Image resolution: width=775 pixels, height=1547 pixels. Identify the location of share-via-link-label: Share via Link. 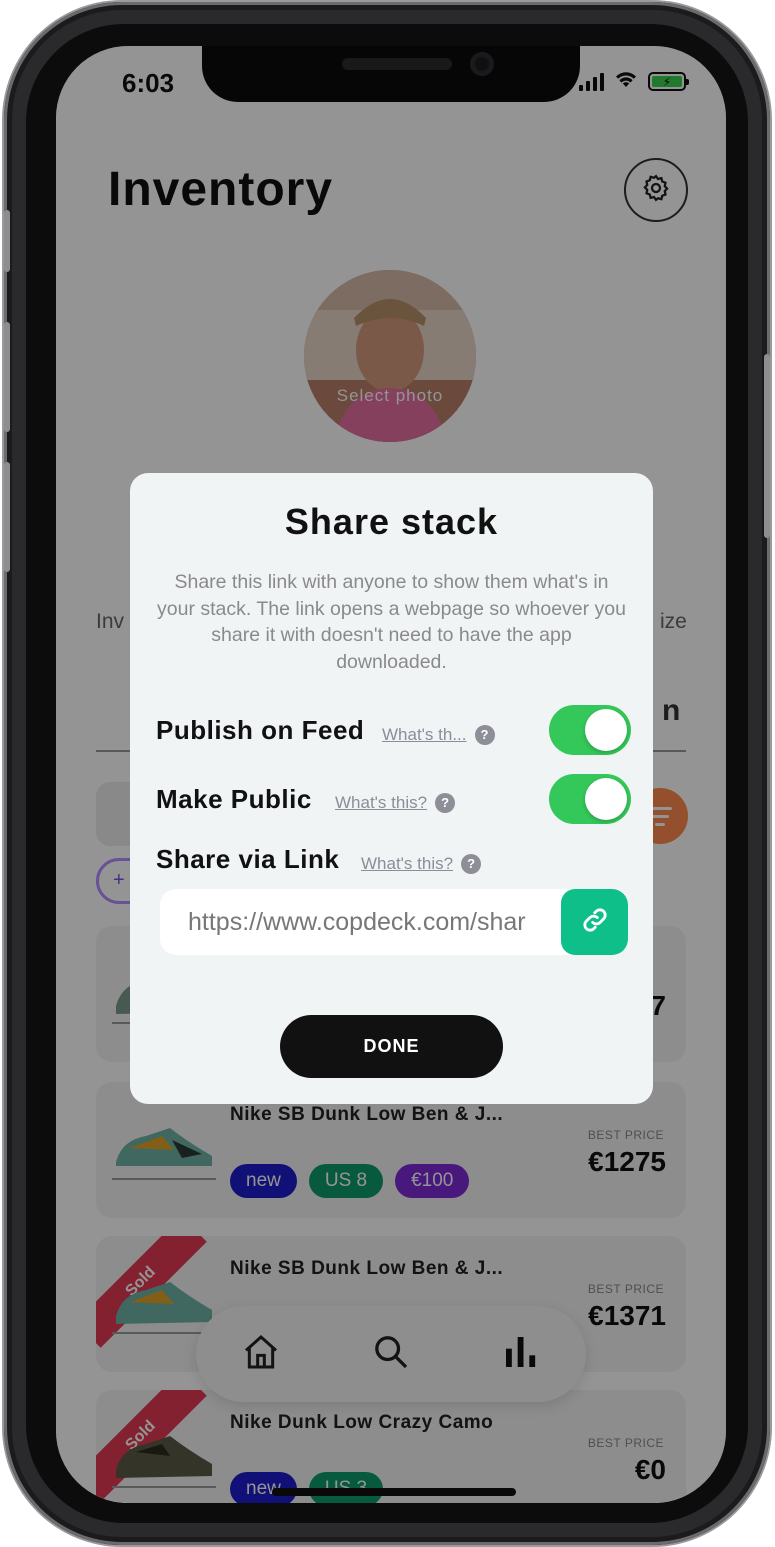
(248, 859).